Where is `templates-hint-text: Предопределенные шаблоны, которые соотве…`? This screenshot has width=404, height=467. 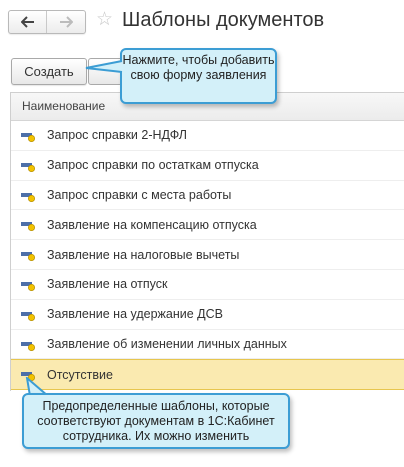
templates-hint-text: Предопределенные шаблоны, которые соотве… is located at coordinates (156, 421).